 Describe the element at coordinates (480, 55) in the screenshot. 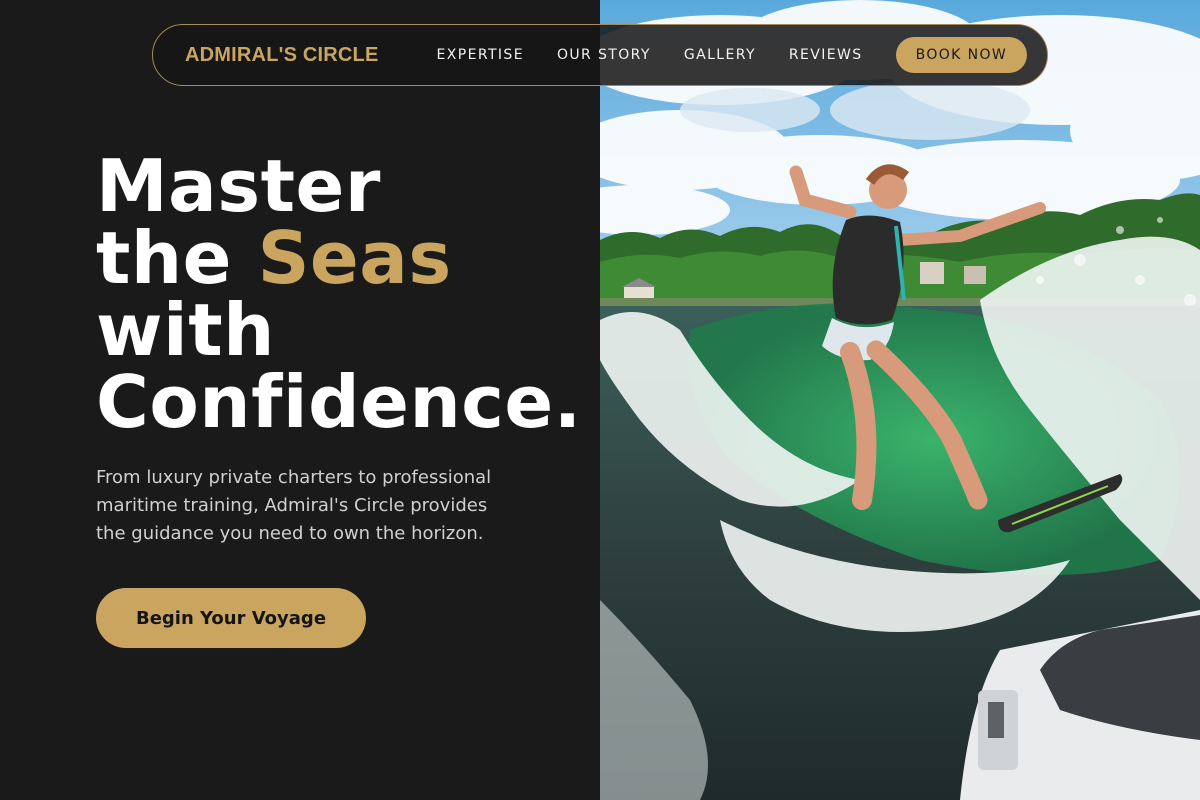

I see `nav-link-expertise: EXPERTISE` at that location.